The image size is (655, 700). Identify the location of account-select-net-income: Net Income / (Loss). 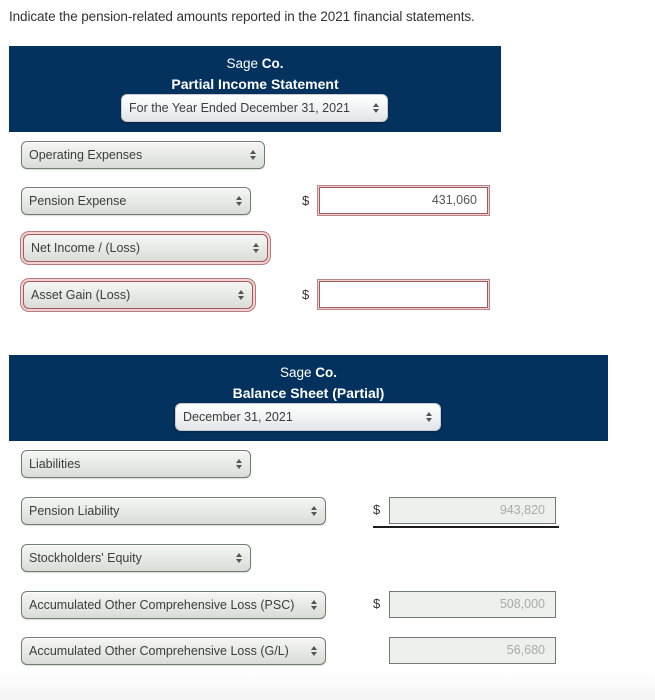
(145, 248).